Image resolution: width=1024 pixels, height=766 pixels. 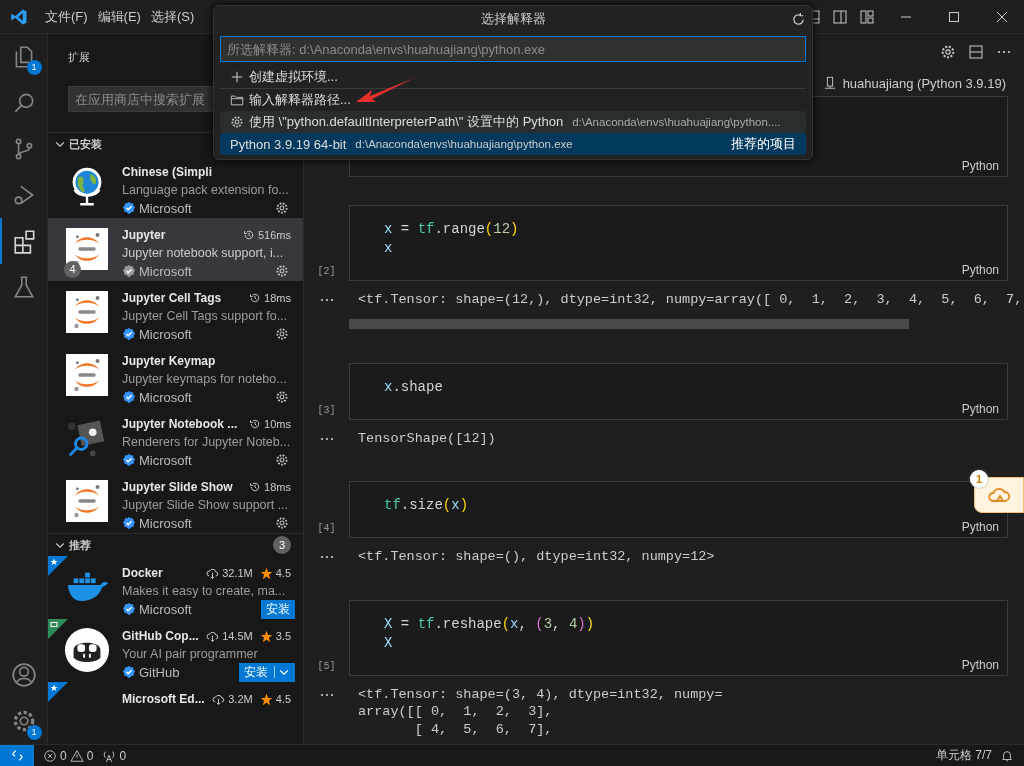 What do you see at coordinates (282, 545) in the screenshot?
I see `count-badge: 3` at bounding box center [282, 545].